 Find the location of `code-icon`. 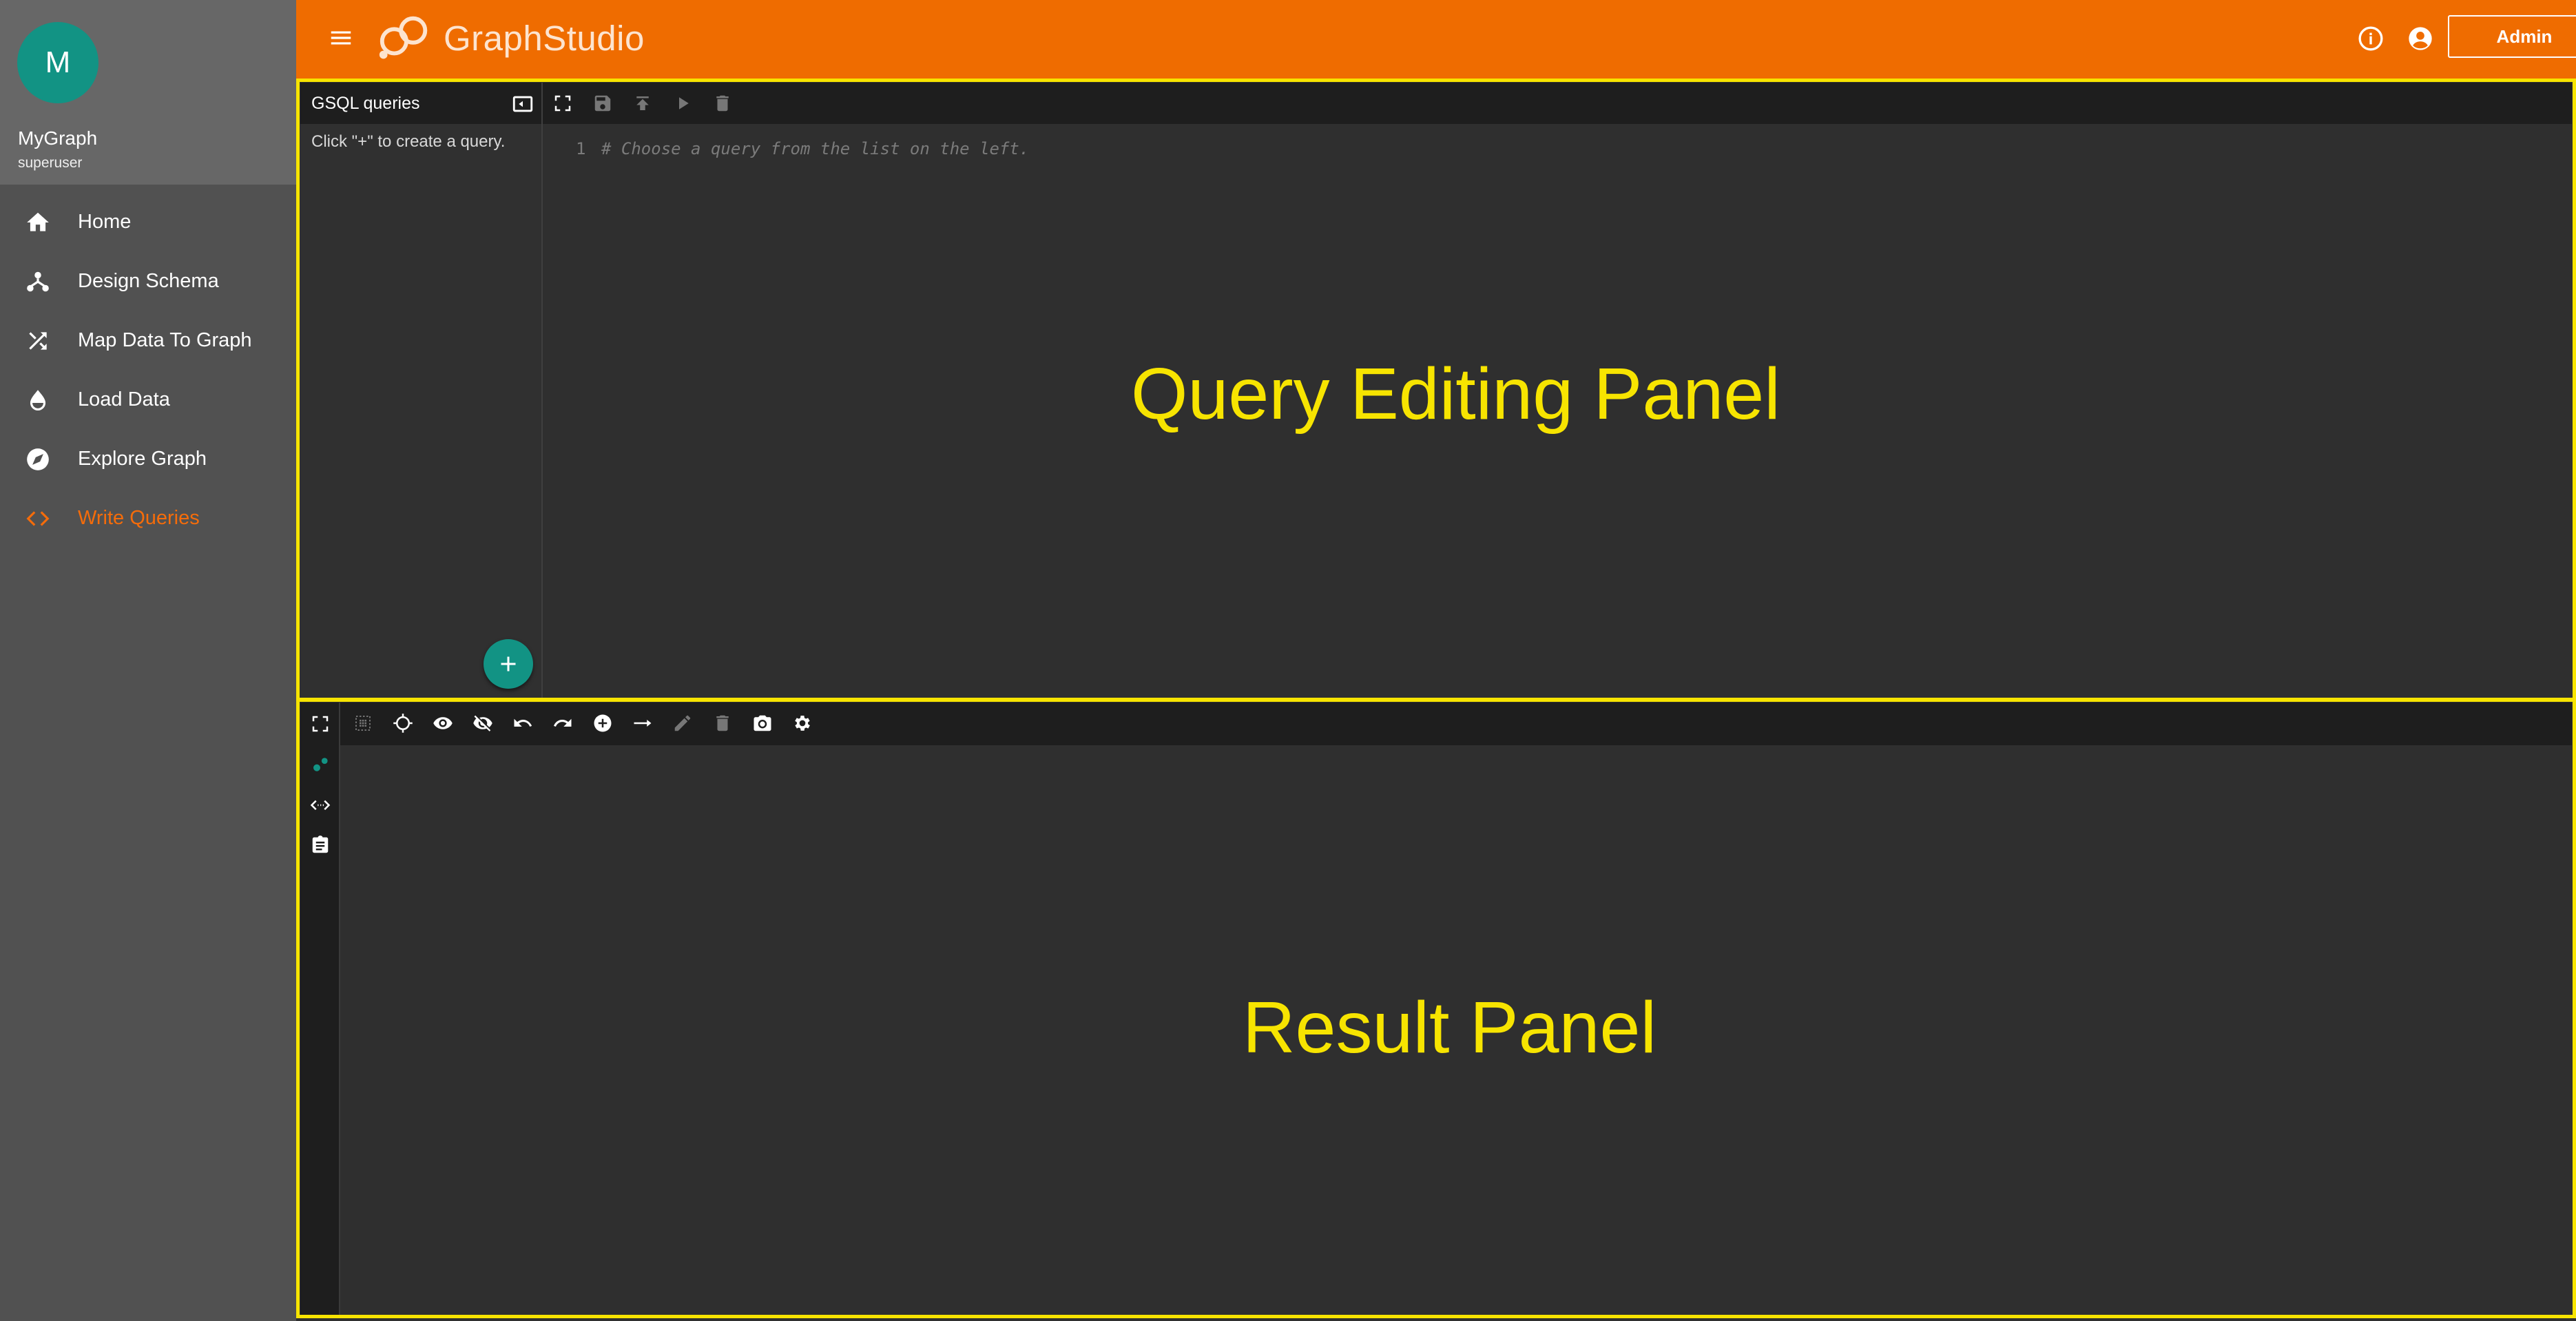

code-icon is located at coordinates (38, 518).